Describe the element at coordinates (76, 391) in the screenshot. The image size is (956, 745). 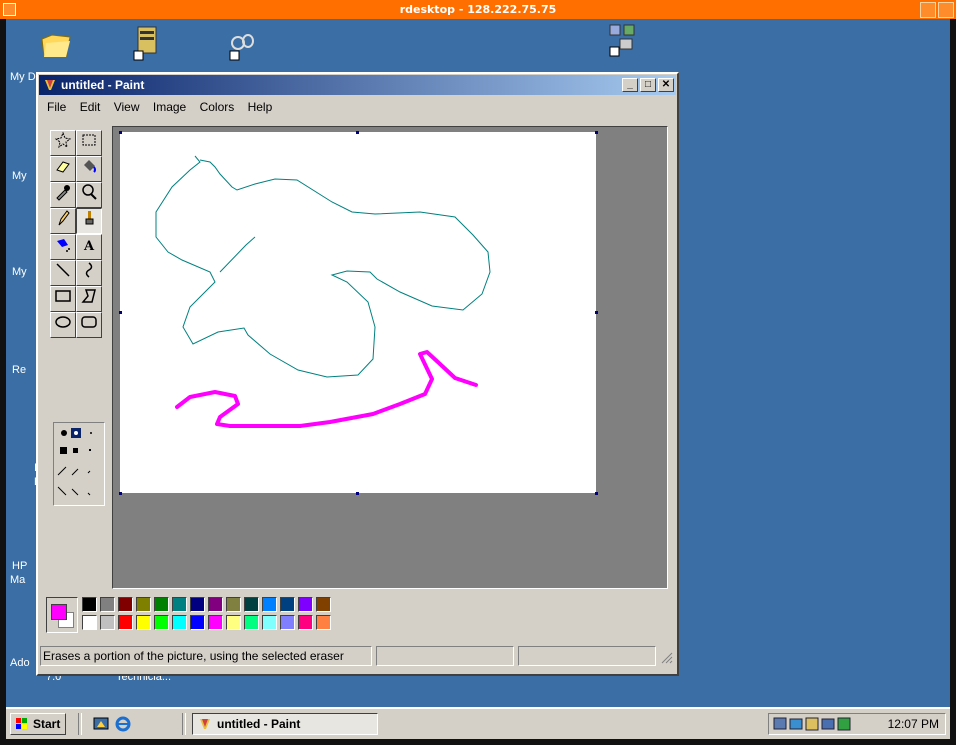
I see `toolbox: A` at that location.